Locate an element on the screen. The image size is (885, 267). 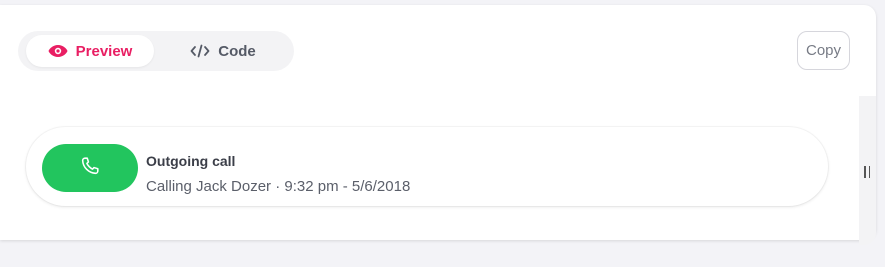
phone-icon is located at coordinates (90, 168).